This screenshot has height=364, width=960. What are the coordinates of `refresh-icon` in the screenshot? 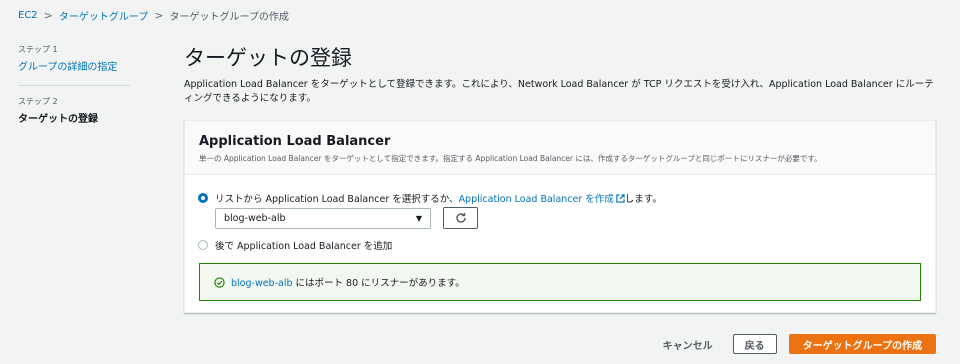 It's located at (460, 218).